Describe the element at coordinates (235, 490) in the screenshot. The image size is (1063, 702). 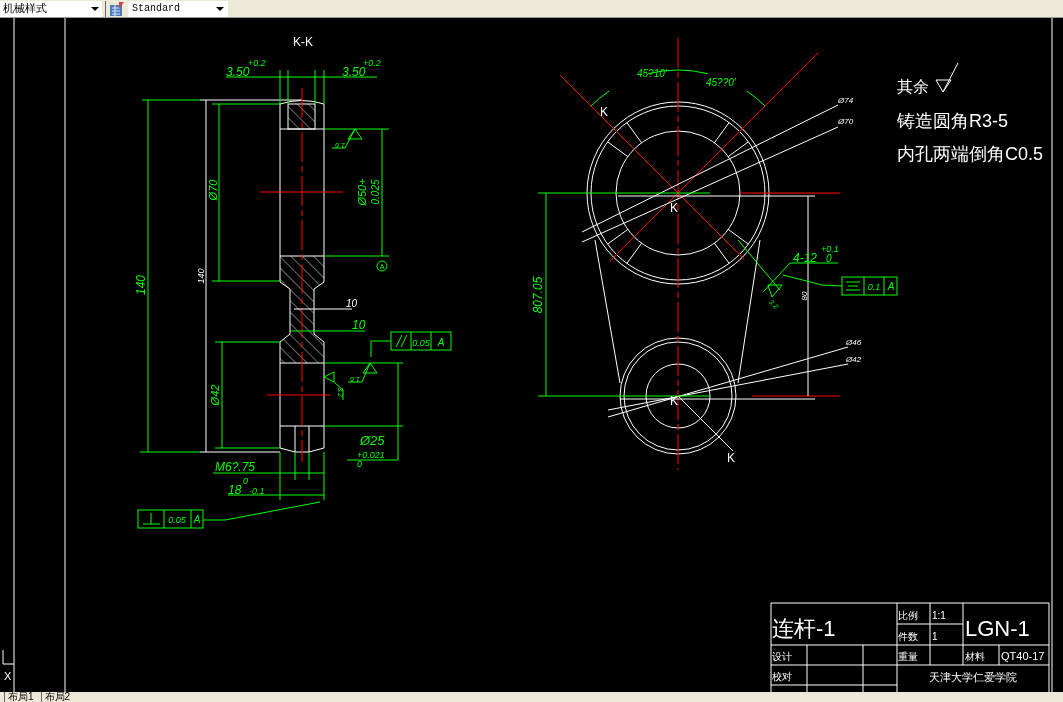
I see `dimension-label: 18` at that location.